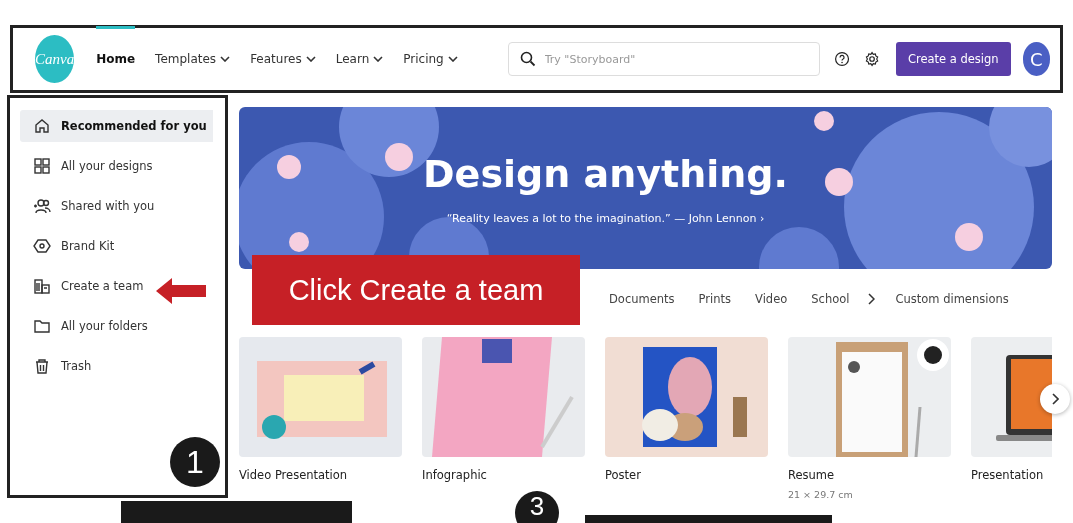  I want to click on search-field: Try "Storyboard", so click(663, 59).